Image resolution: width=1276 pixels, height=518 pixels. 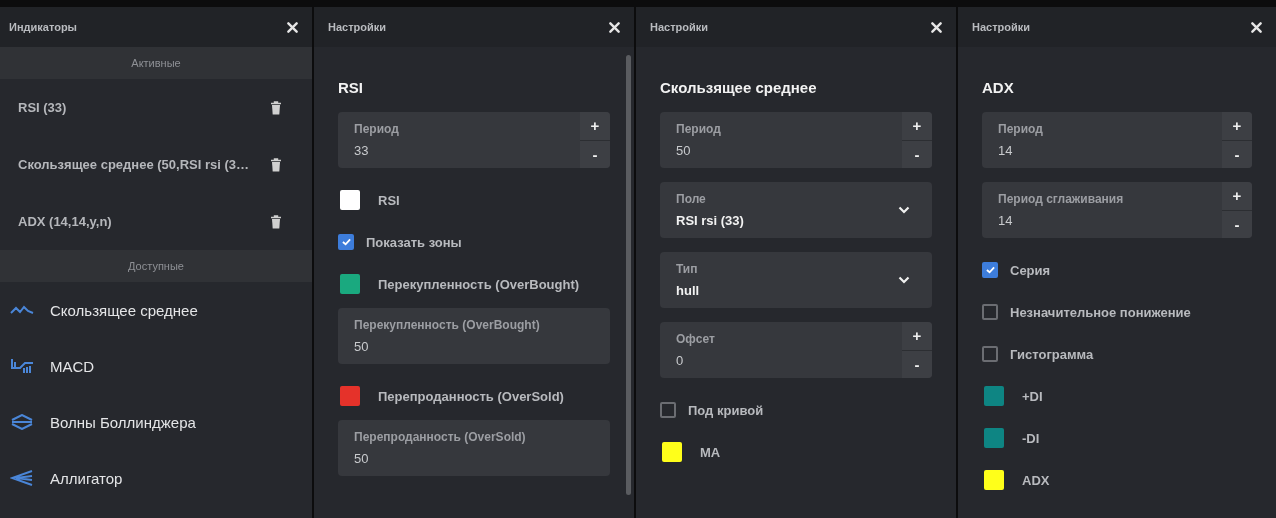 What do you see at coordinates (998, 88) in the screenshot?
I see `settings-heading: ADX` at bounding box center [998, 88].